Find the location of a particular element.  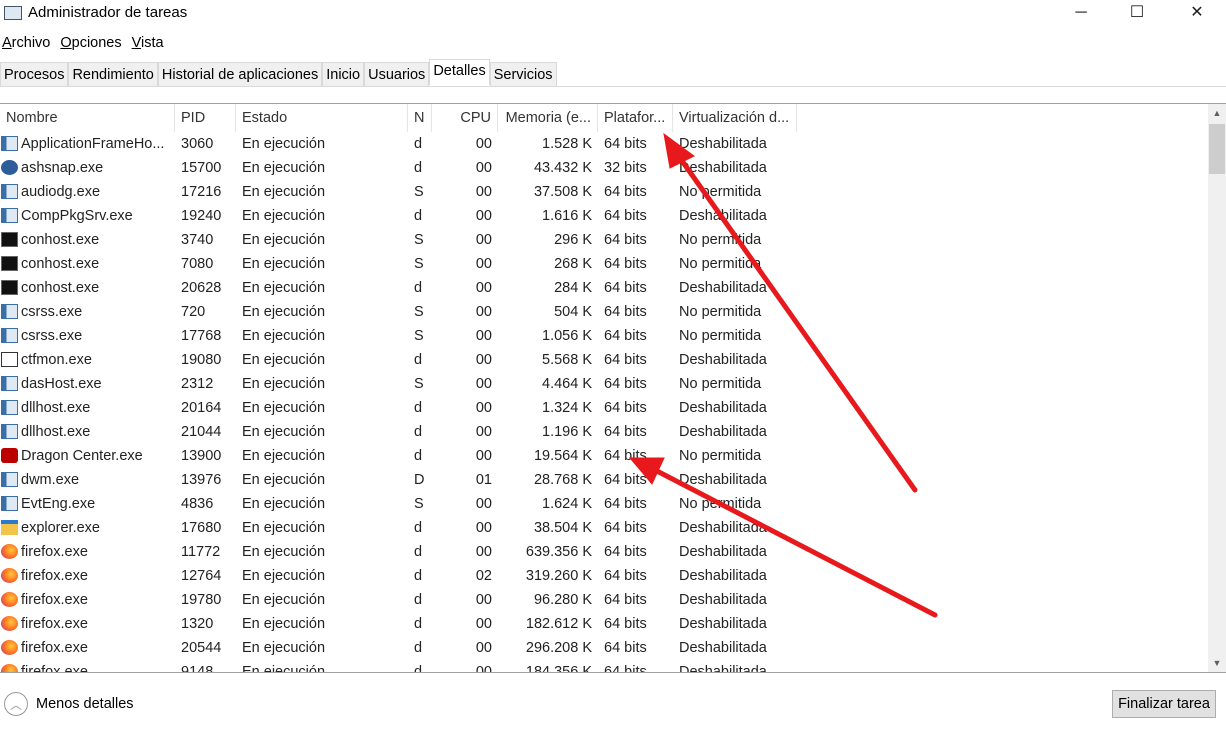

cell-name: explorer.exe is located at coordinates (60, 528).